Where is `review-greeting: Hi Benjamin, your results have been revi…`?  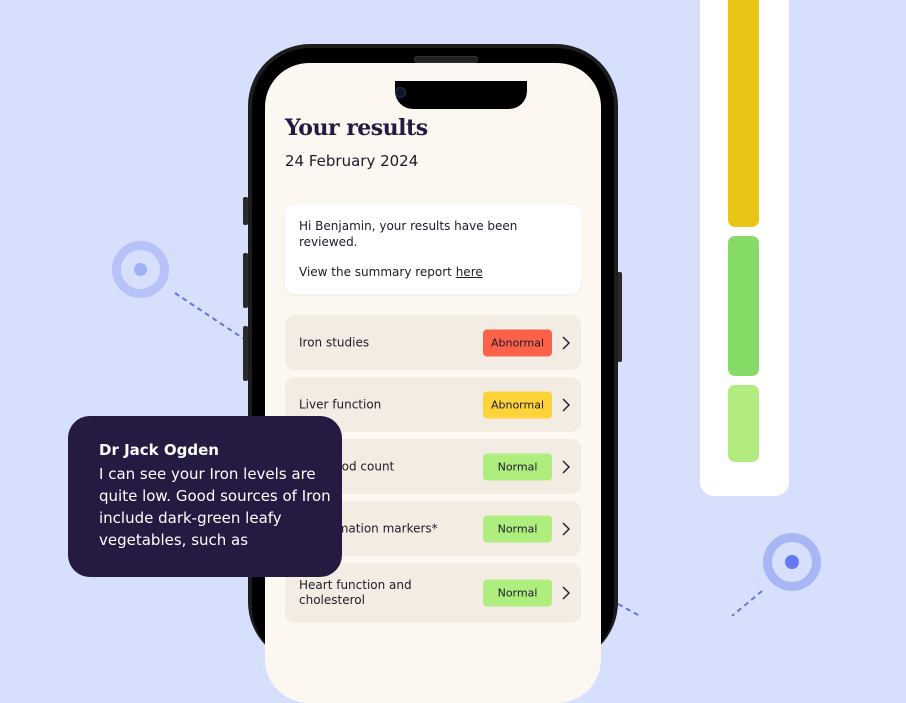
review-greeting: Hi Benjamin, your results have been revi… is located at coordinates (408, 234).